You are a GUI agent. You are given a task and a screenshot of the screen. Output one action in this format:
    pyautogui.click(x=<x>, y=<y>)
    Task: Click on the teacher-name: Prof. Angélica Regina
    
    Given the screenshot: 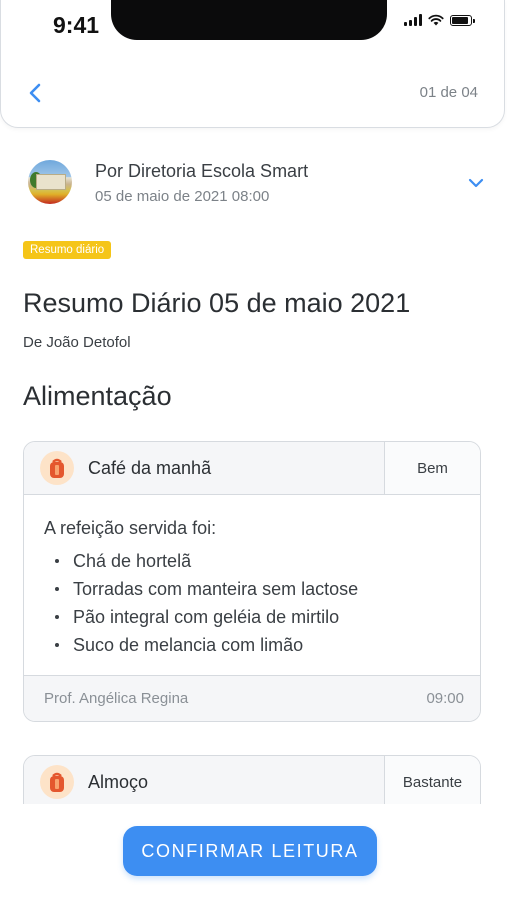 What is the action you would take?
    pyautogui.click(x=116, y=698)
    